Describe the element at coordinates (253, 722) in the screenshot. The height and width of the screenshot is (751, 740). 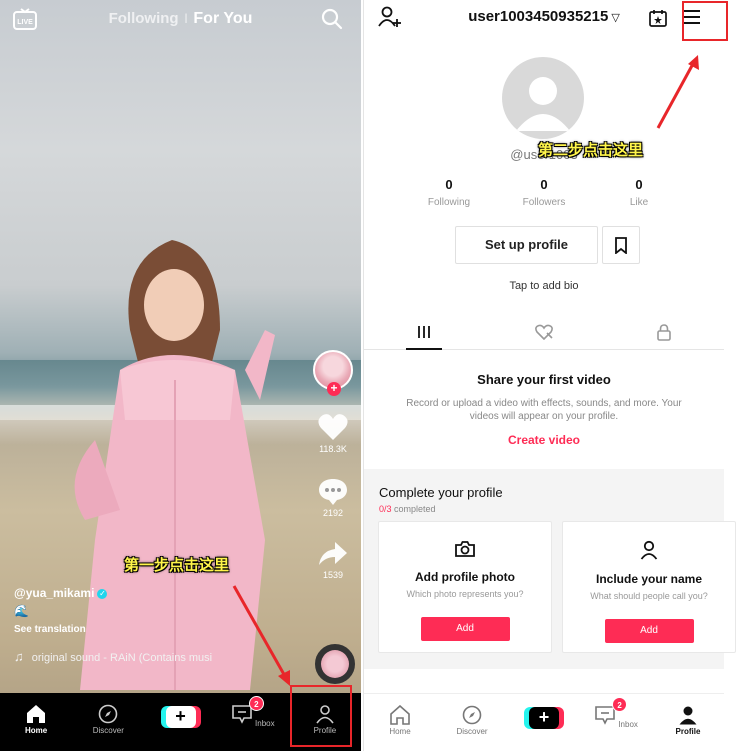
I see `nav-inbox: 2 Inbox` at that location.